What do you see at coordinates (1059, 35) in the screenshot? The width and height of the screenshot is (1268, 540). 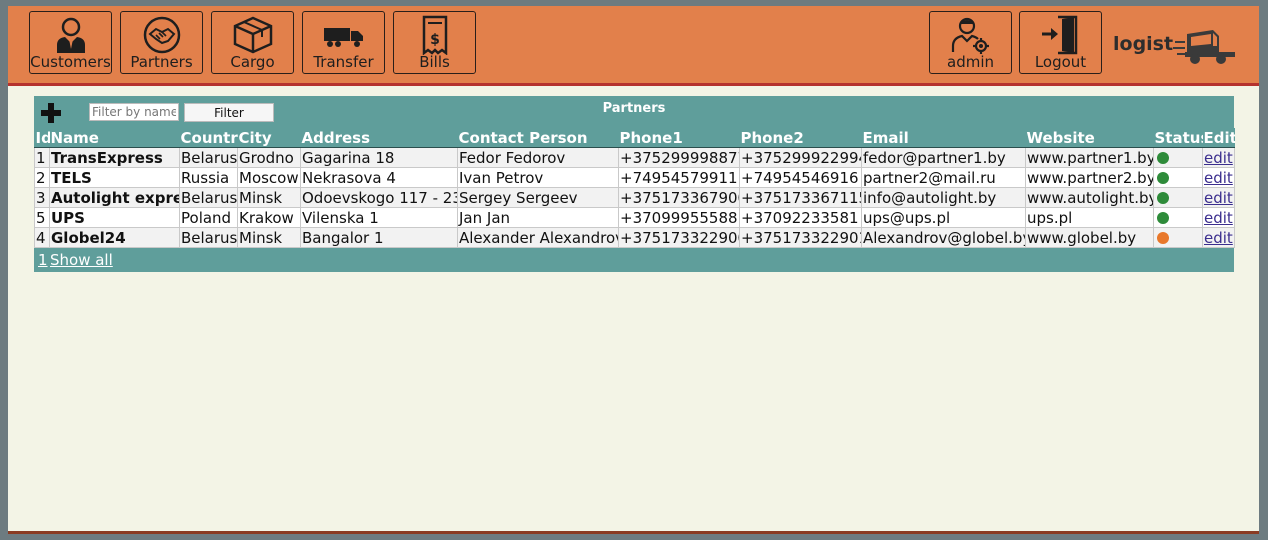 I see `logout-door-icon` at bounding box center [1059, 35].